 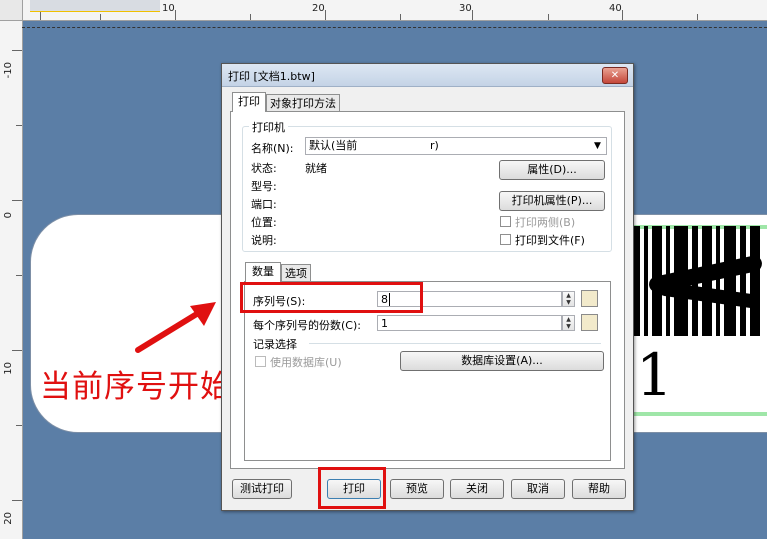 I want to click on printer-group-title: 打印机, so click(x=268, y=127).